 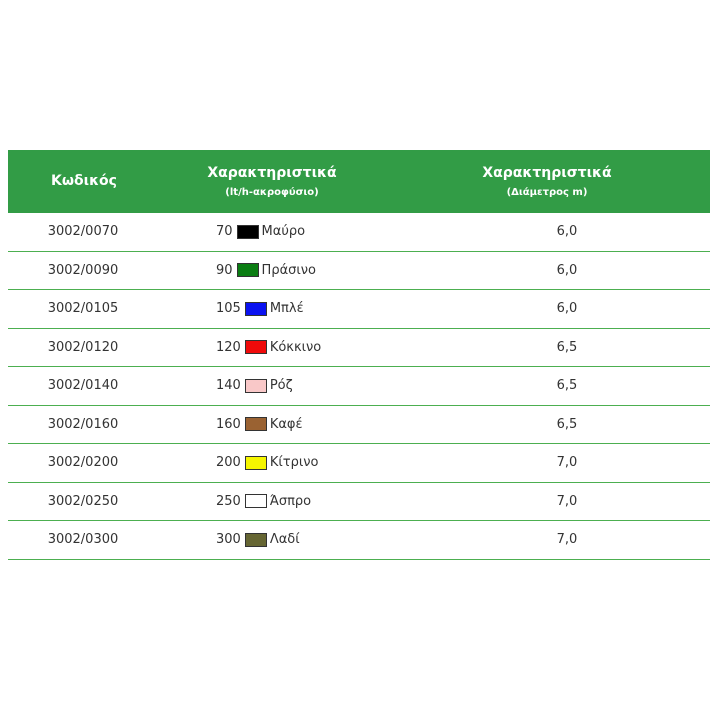 What do you see at coordinates (547, 172) in the screenshot?
I see `header-diameter-label: Χαρακτηριστικά` at bounding box center [547, 172].